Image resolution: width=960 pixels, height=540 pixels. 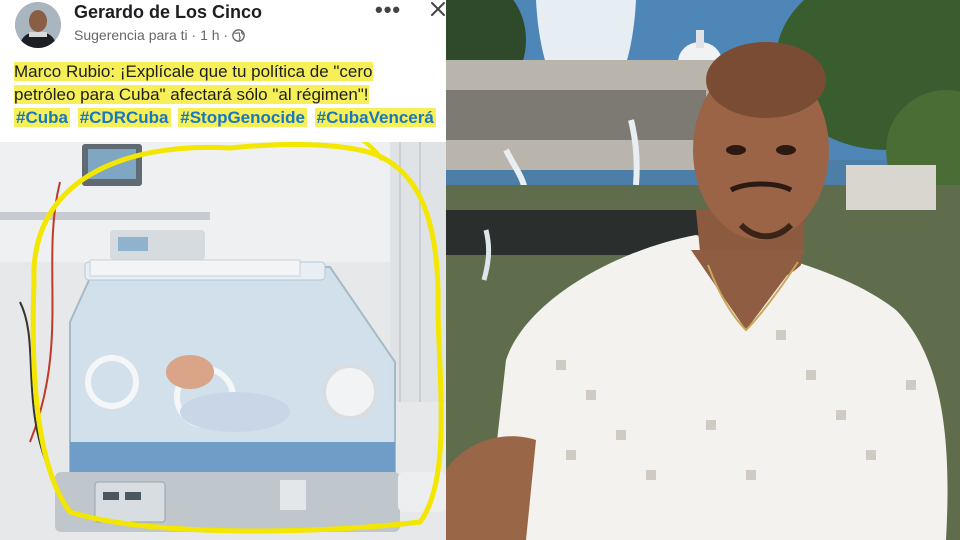 I want to click on hashtag-link: #StopGenocide, so click(x=242, y=117).